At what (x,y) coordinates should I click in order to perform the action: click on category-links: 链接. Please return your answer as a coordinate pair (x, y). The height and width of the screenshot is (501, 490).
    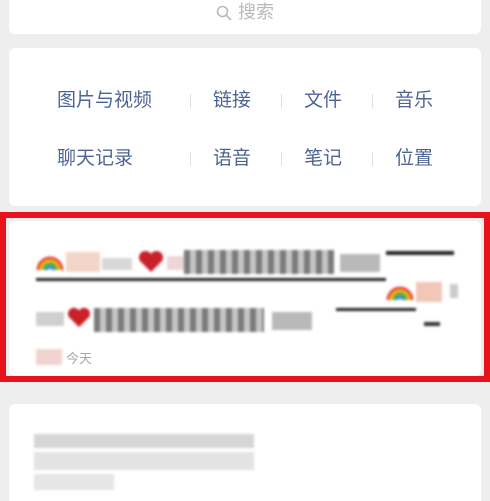
    Looking at the image, I should click on (232, 100).